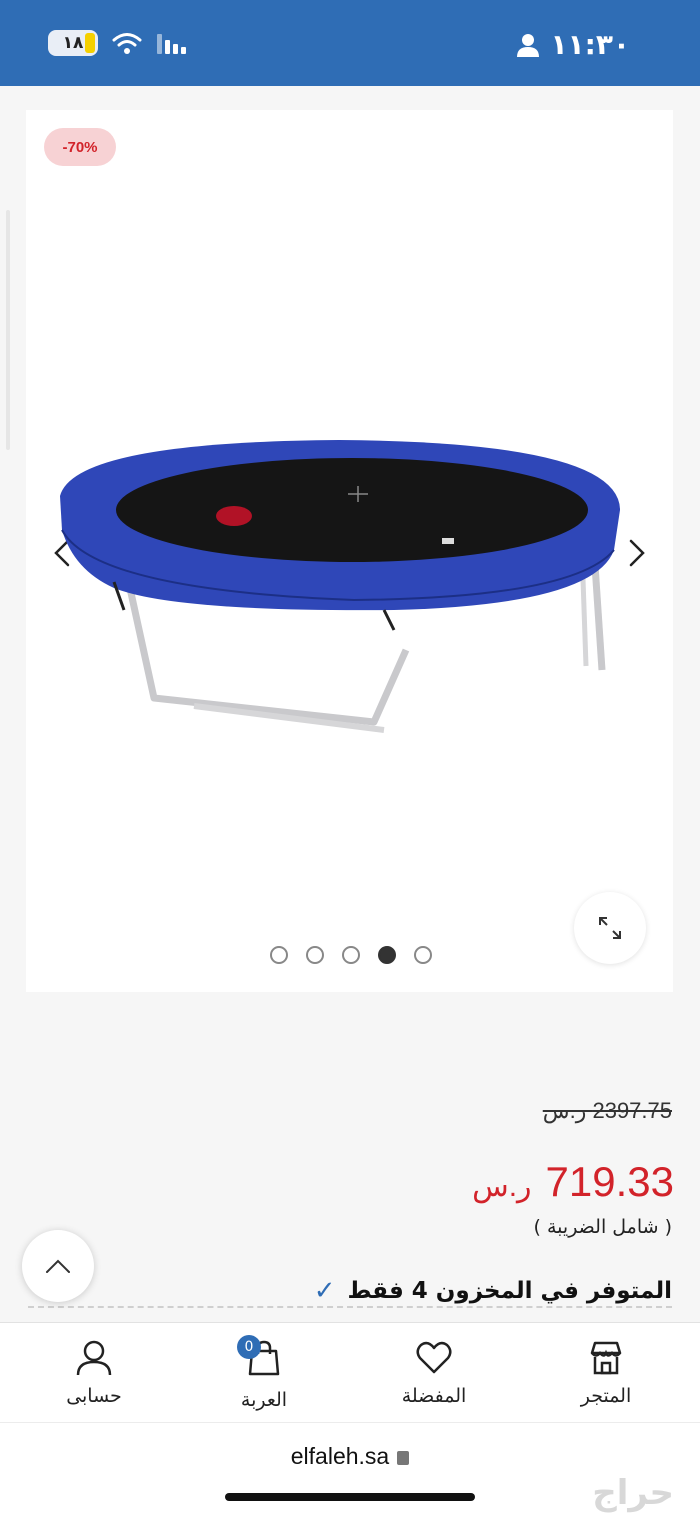 This screenshot has height=1515, width=700. What do you see at coordinates (340, 1456) in the screenshot?
I see `url-text: elfaleh.sa` at bounding box center [340, 1456].